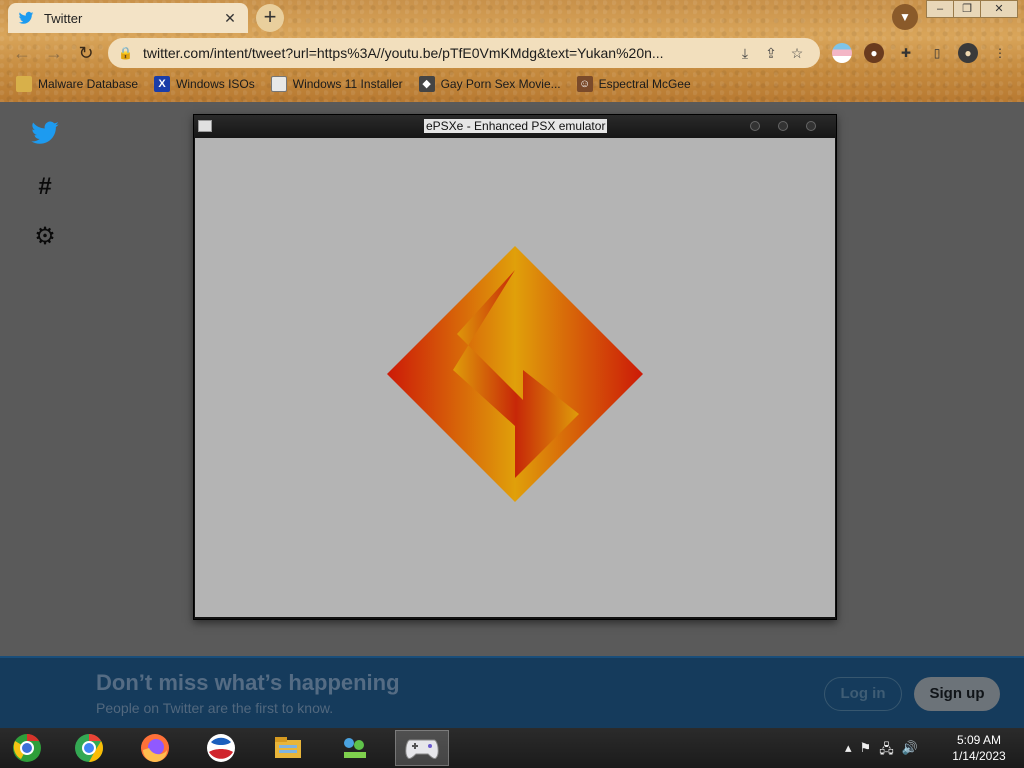 The image size is (1024, 768). What do you see at coordinates (866, 751) in the screenshot?
I see `action-center-flag-icon: ⚑` at bounding box center [866, 751].